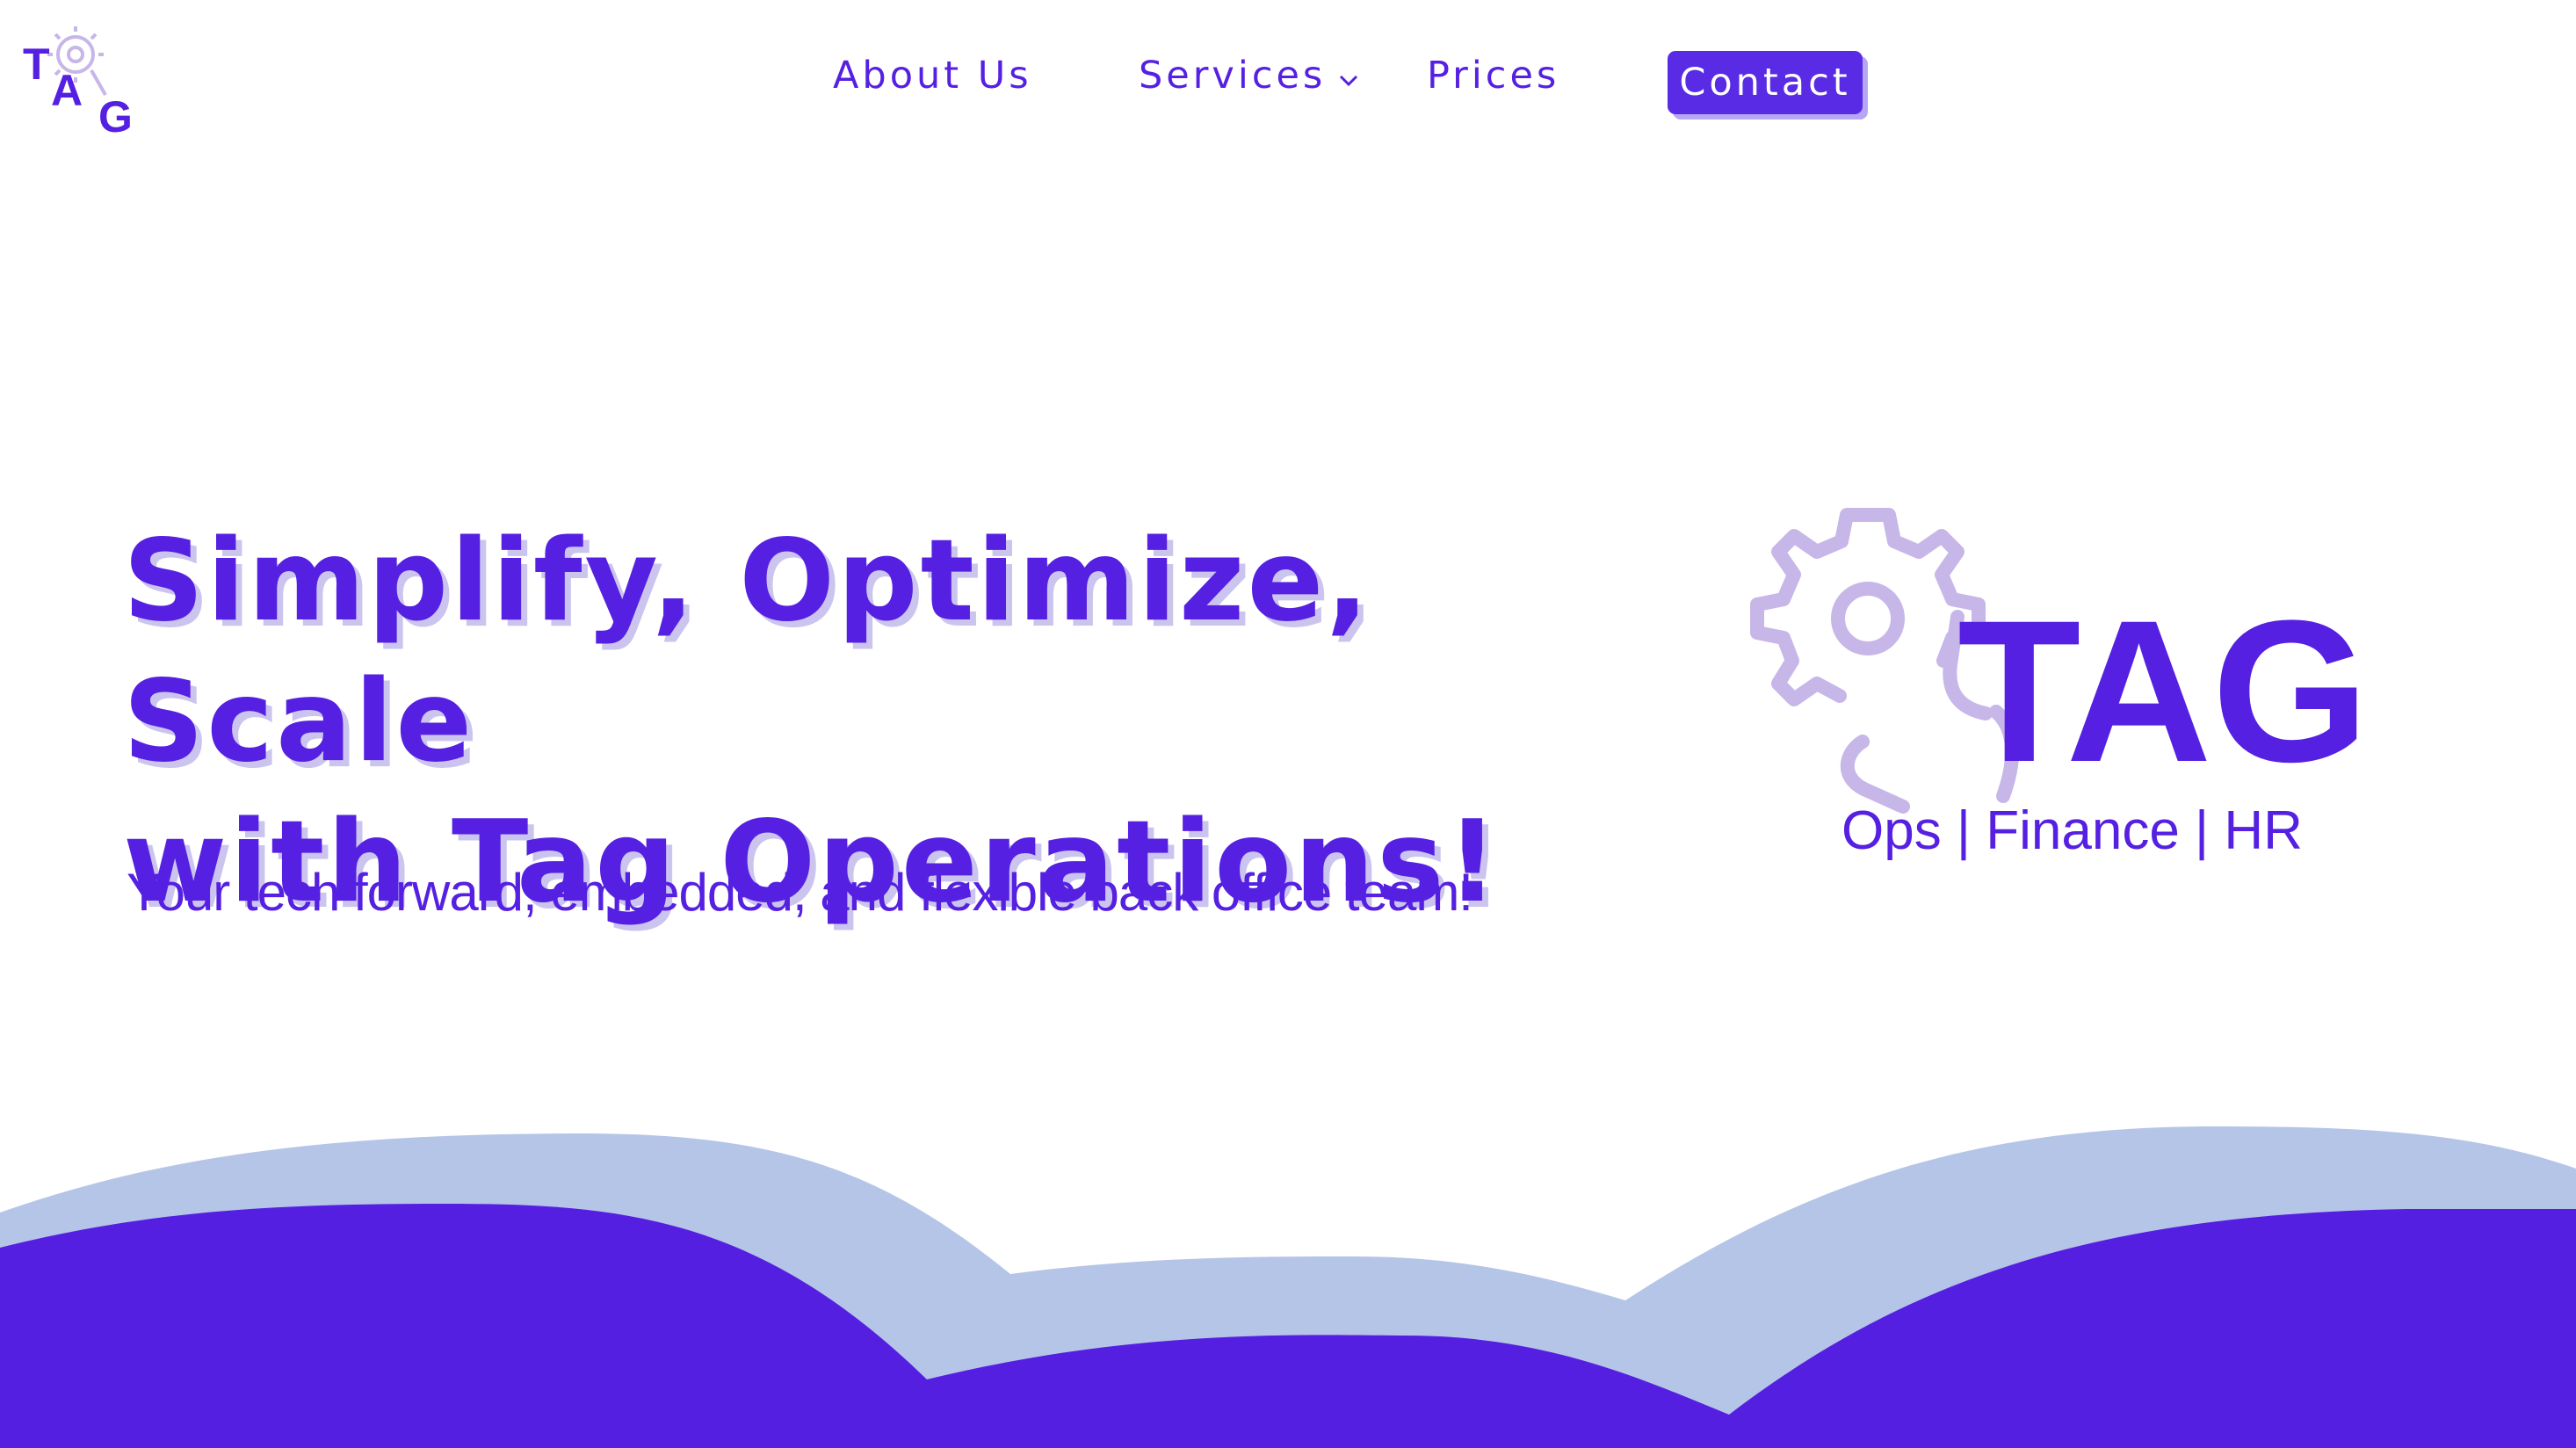  I want to click on tag-logo-large: TAG Ops | Finance | HR, so click(2059, 685).